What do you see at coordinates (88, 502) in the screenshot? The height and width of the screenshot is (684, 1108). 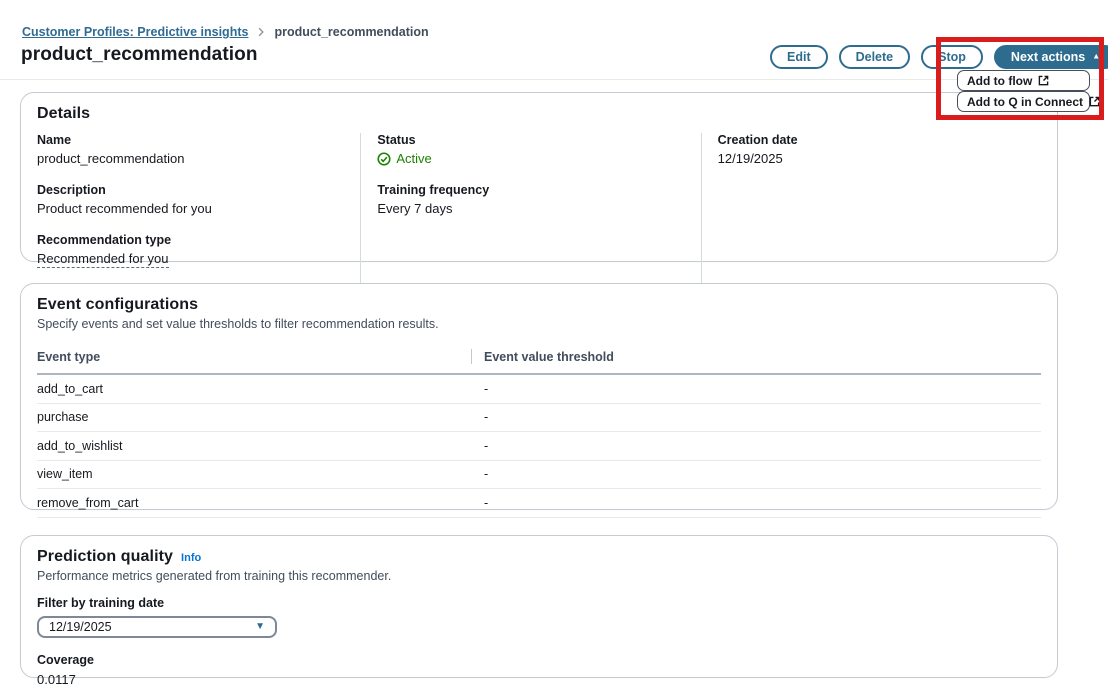 I see `event-type-cell: remove_from_cart` at bounding box center [88, 502].